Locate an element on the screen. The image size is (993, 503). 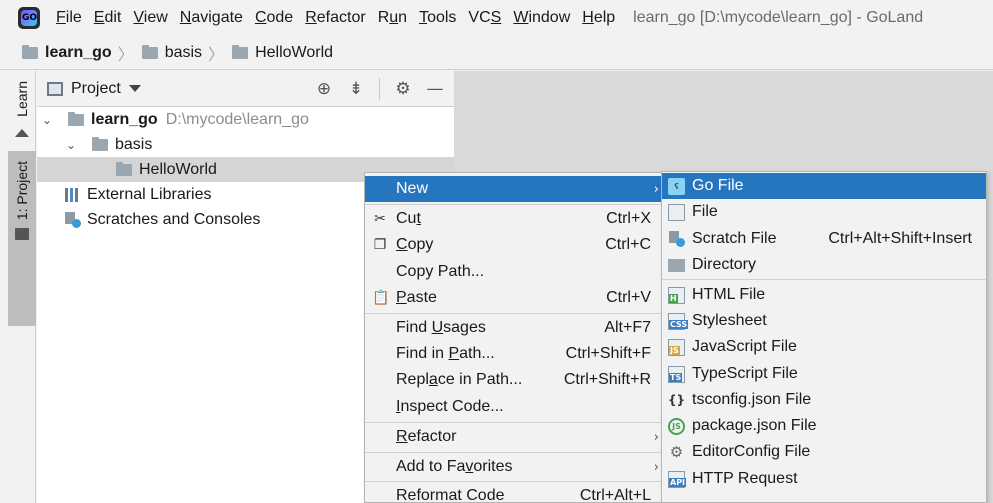
tree-item-label: learn_go is located at coordinates (124, 119).